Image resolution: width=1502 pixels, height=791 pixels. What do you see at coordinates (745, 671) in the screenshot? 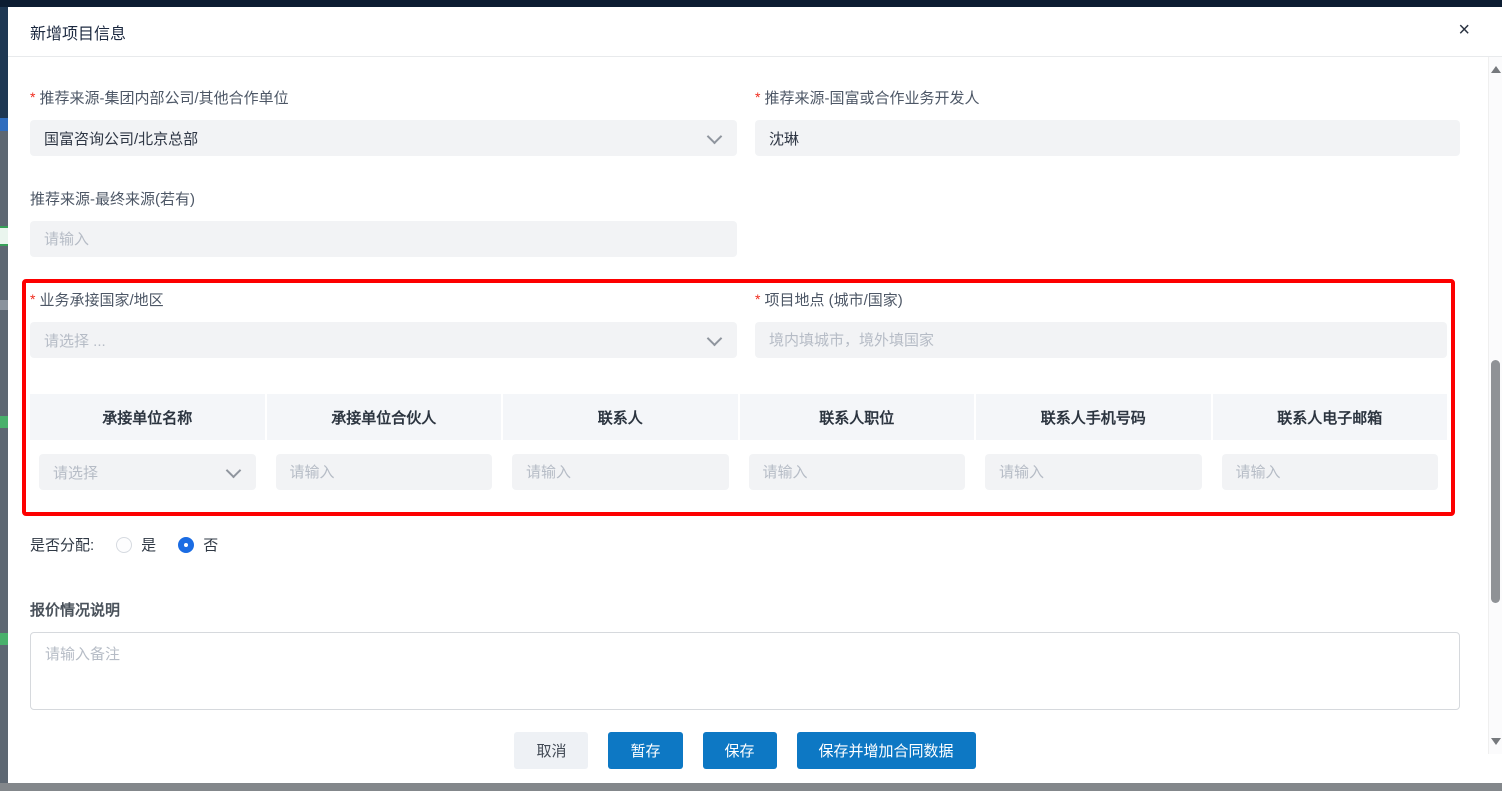
I see `quotation-textarea` at bounding box center [745, 671].